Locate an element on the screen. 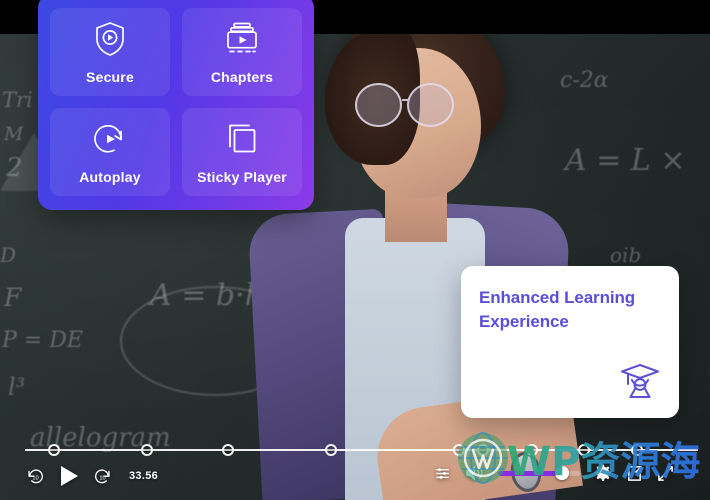 The height and width of the screenshot is (500, 710). rewind-10-icon: 10 is located at coordinates (35, 476).